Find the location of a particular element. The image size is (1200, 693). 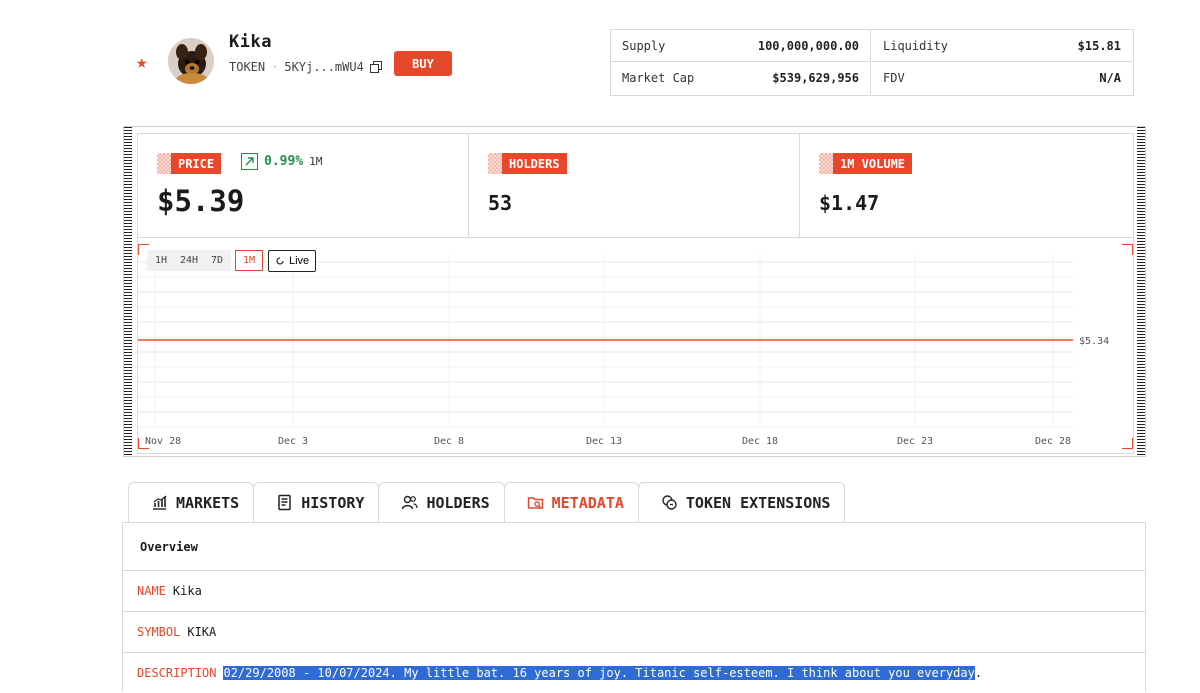

tab-label: TOKEN EXTENSIONS is located at coordinates (758, 502).